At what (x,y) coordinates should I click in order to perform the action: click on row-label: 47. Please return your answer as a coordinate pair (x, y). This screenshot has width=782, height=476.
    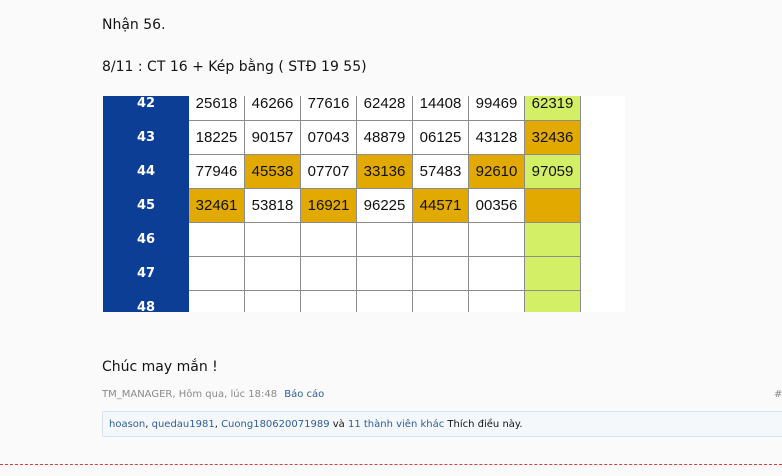
    Looking at the image, I should click on (146, 273).